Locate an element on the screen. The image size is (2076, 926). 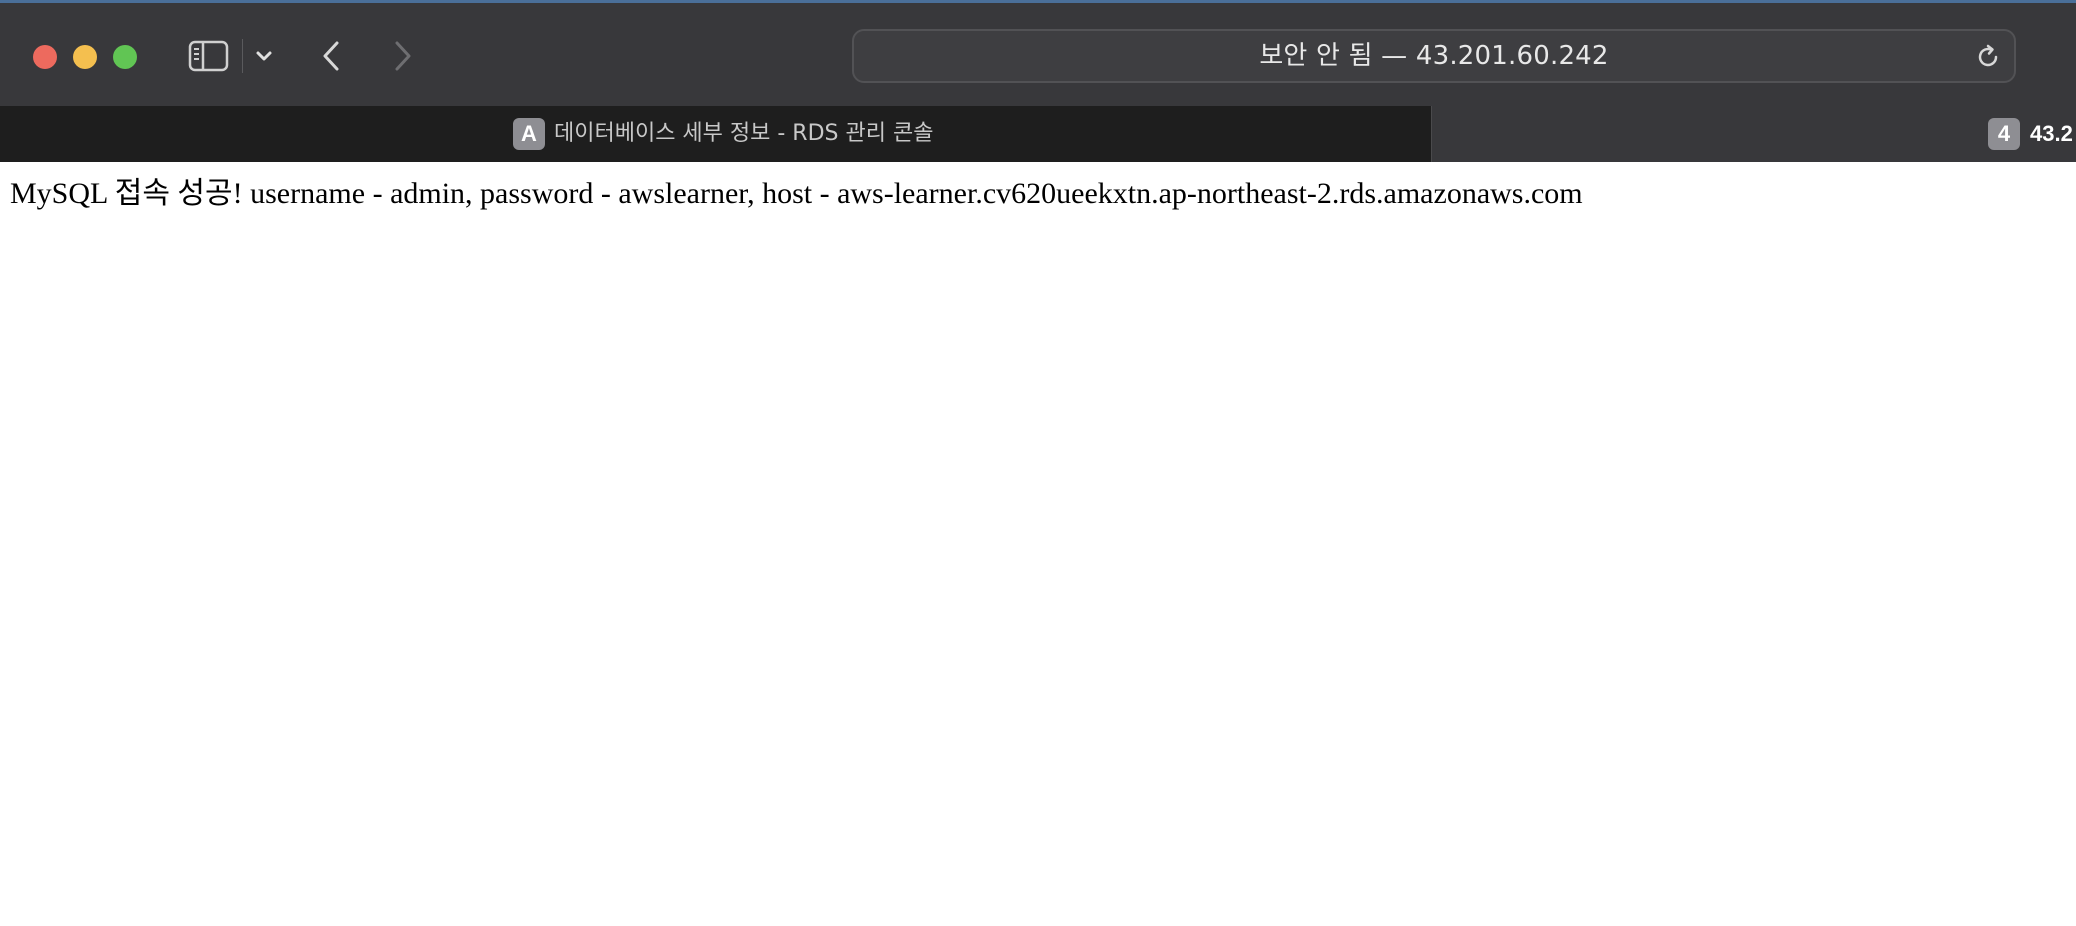
sidebar-toggle-button is located at coordinates (209, 56).